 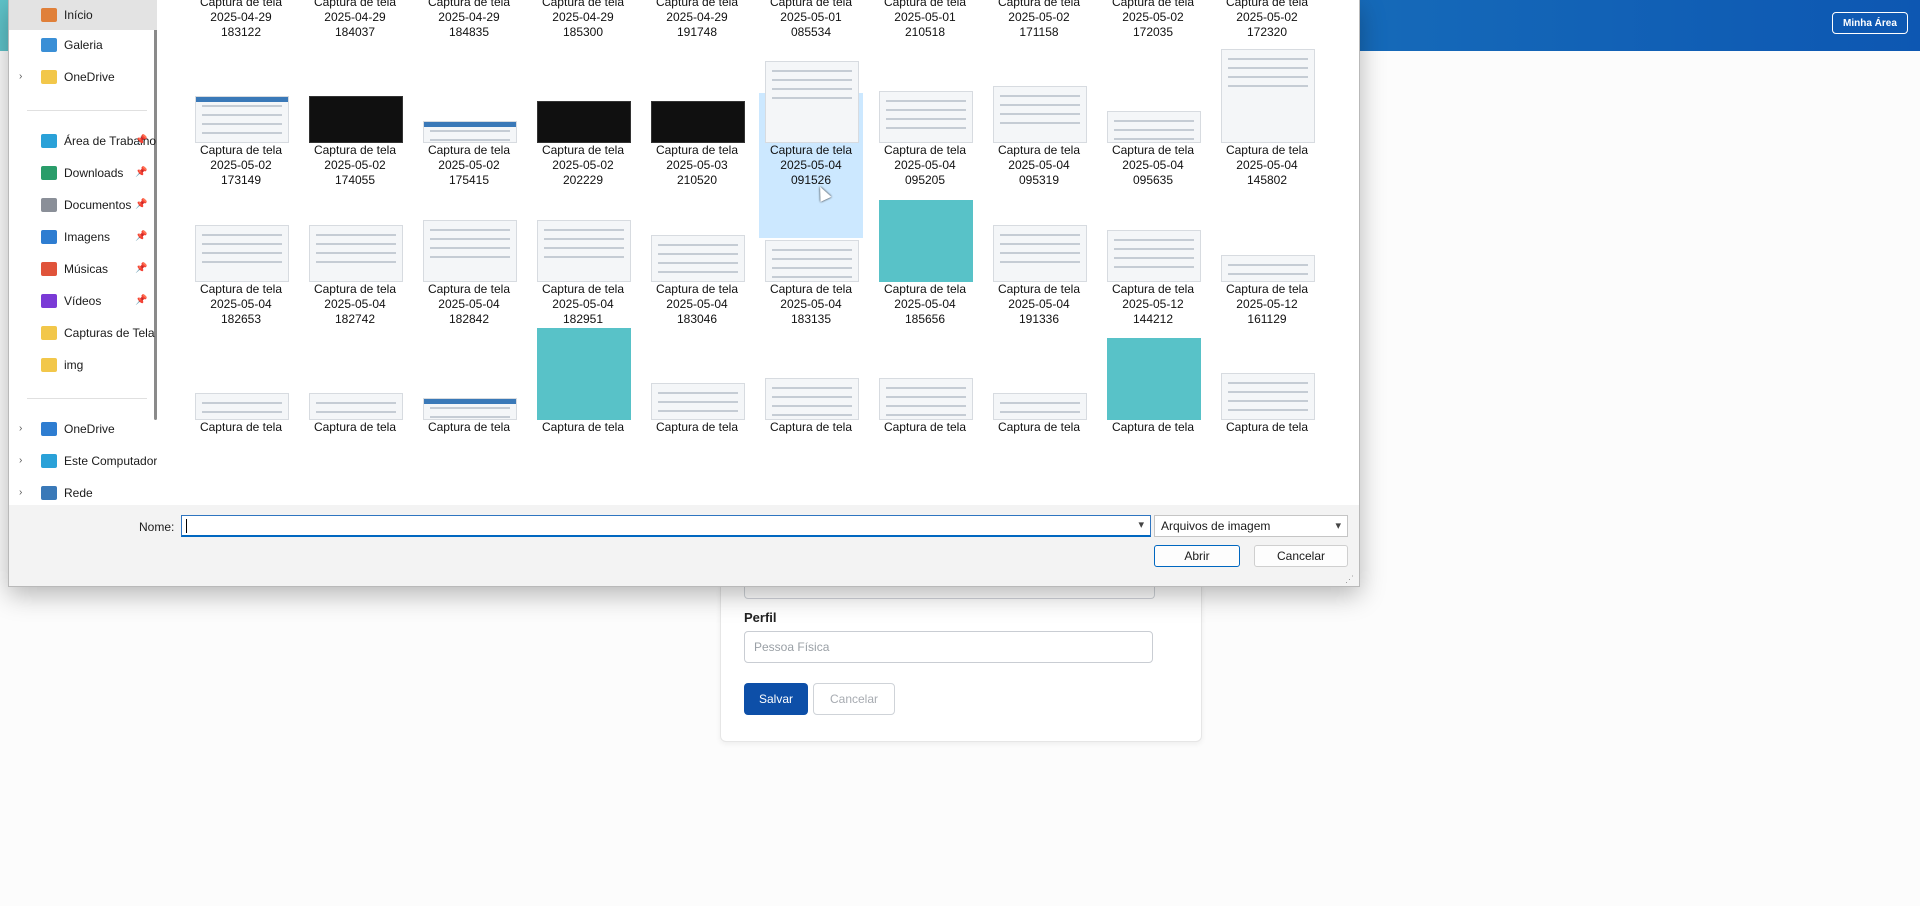 What do you see at coordinates (811, 304) in the screenshot?
I see `file-tile: Captura de tela 2025-05-04 183135` at bounding box center [811, 304].